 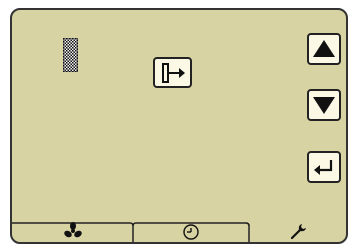 I want to click on door-exit-button, so click(x=172, y=72).